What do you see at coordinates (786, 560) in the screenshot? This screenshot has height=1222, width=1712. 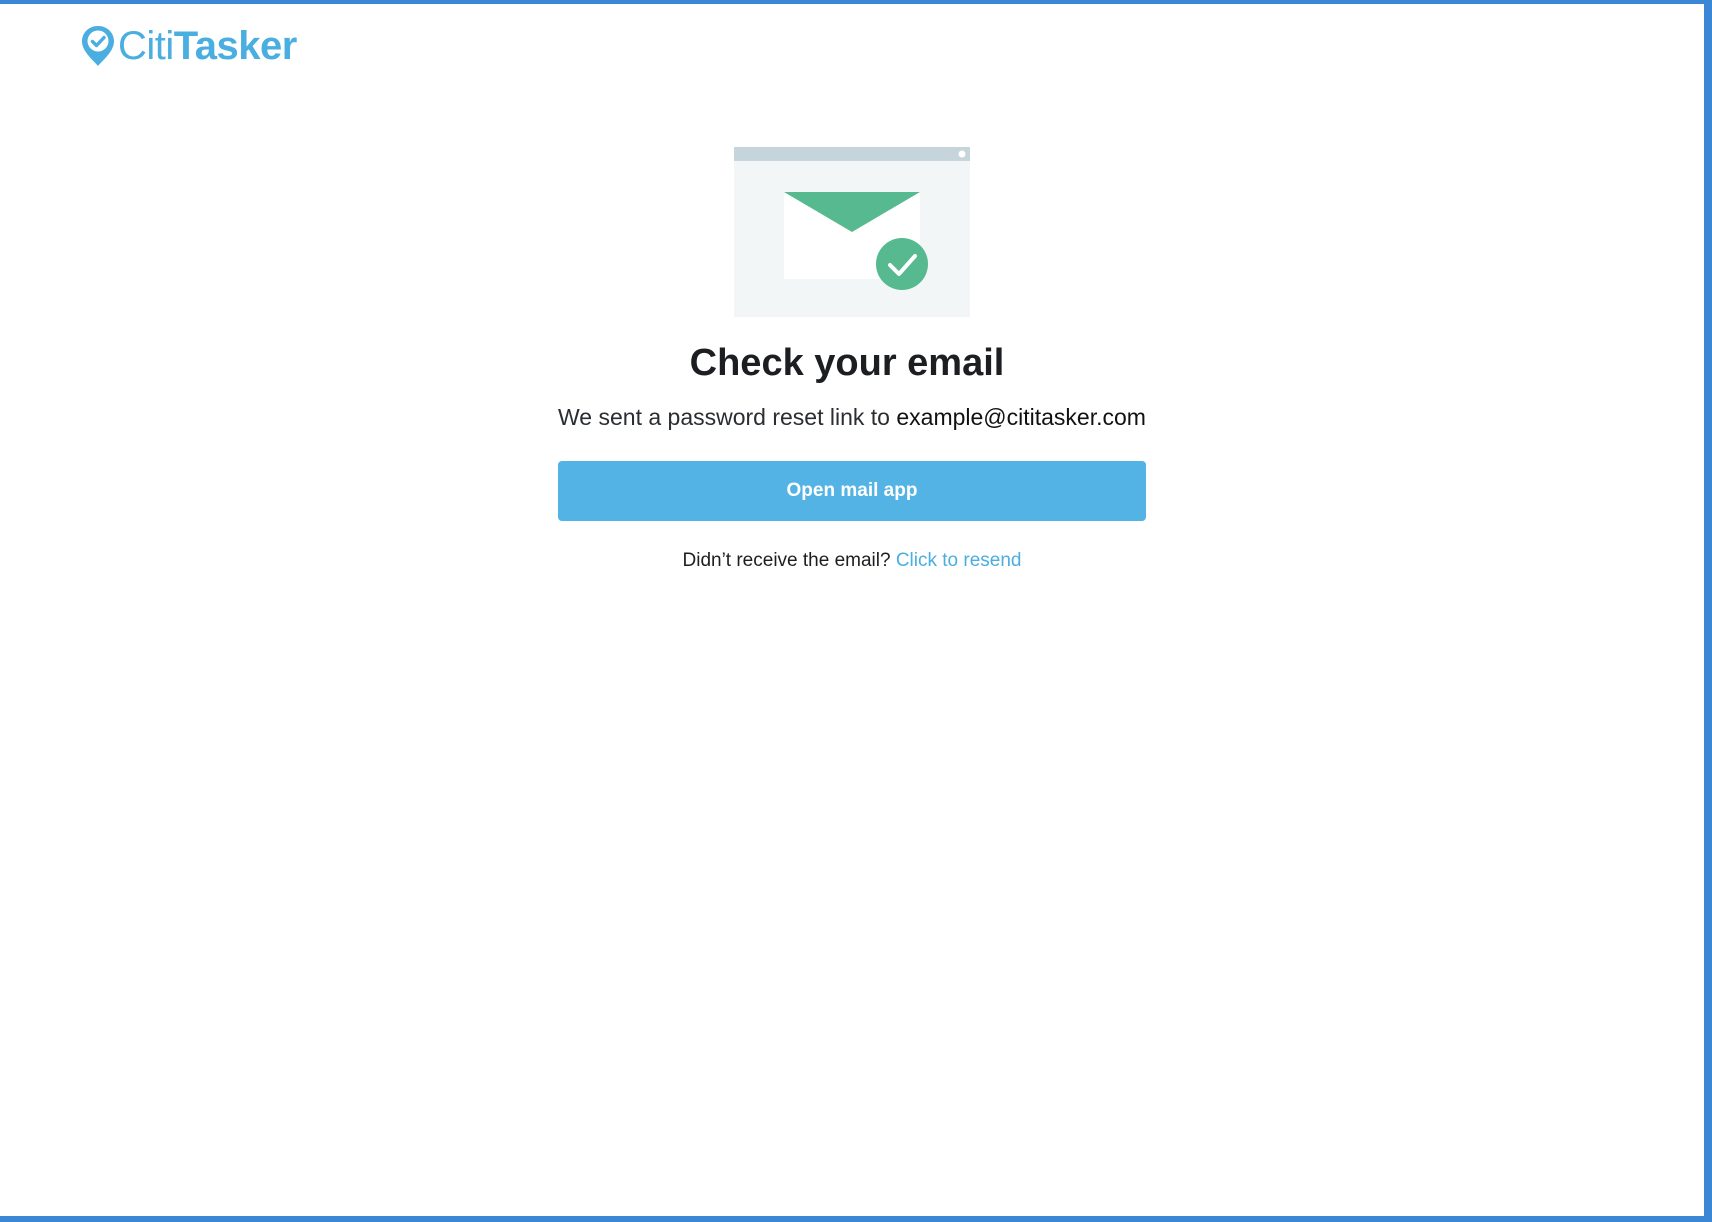 I see `resend-prompt: Didn’t receive the email?` at bounding box center [786, 560].